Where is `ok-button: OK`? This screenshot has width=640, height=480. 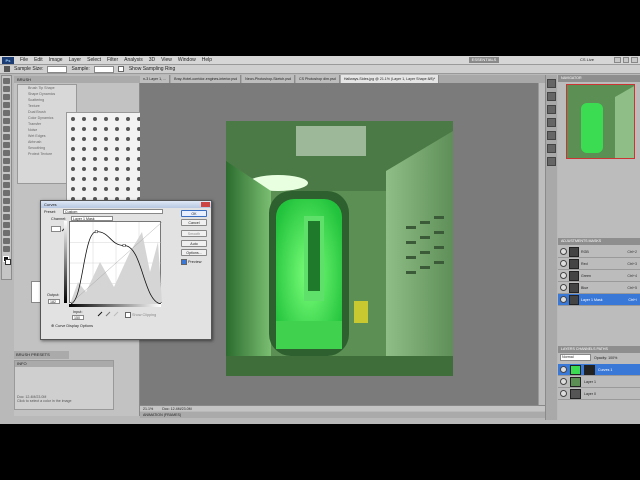 ok-button: OK is located at coordinates (194, 213).